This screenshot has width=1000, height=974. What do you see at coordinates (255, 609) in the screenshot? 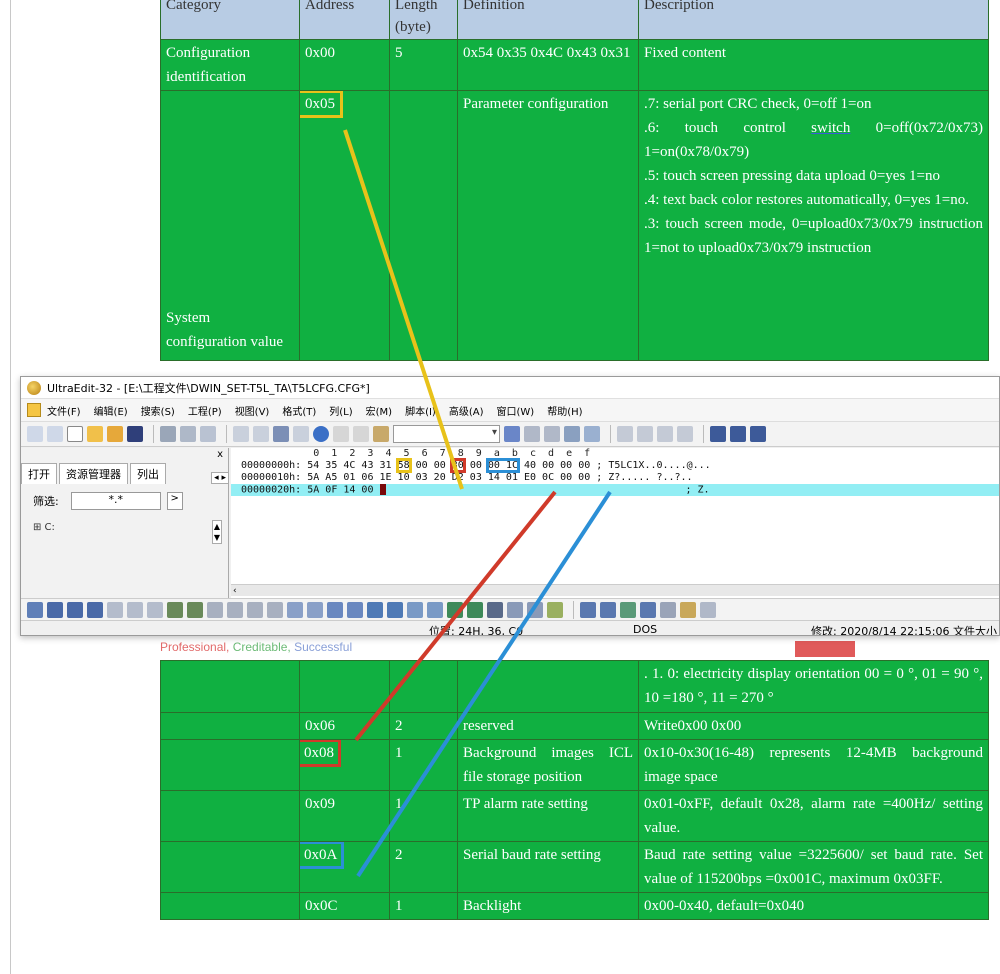
I see `bookmark-prev-icon` at bounding box center [255, 609].